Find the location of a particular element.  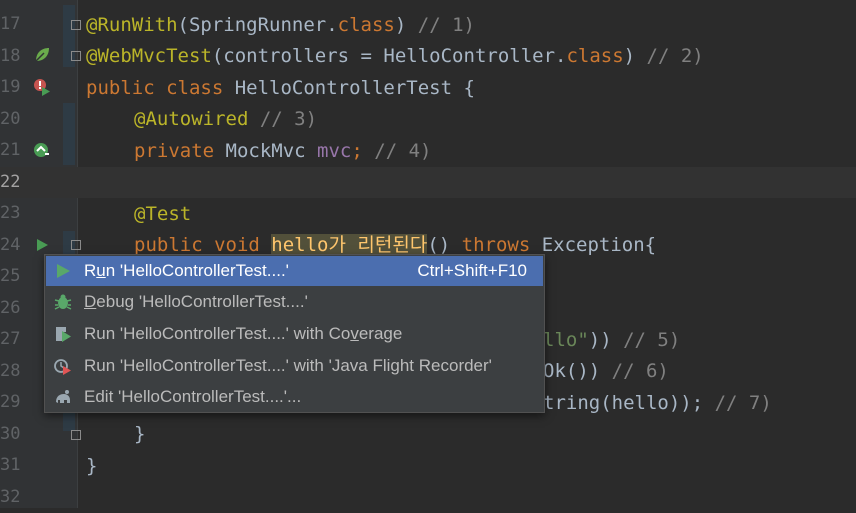

profiler-icon is located at coordinates (62, 367).